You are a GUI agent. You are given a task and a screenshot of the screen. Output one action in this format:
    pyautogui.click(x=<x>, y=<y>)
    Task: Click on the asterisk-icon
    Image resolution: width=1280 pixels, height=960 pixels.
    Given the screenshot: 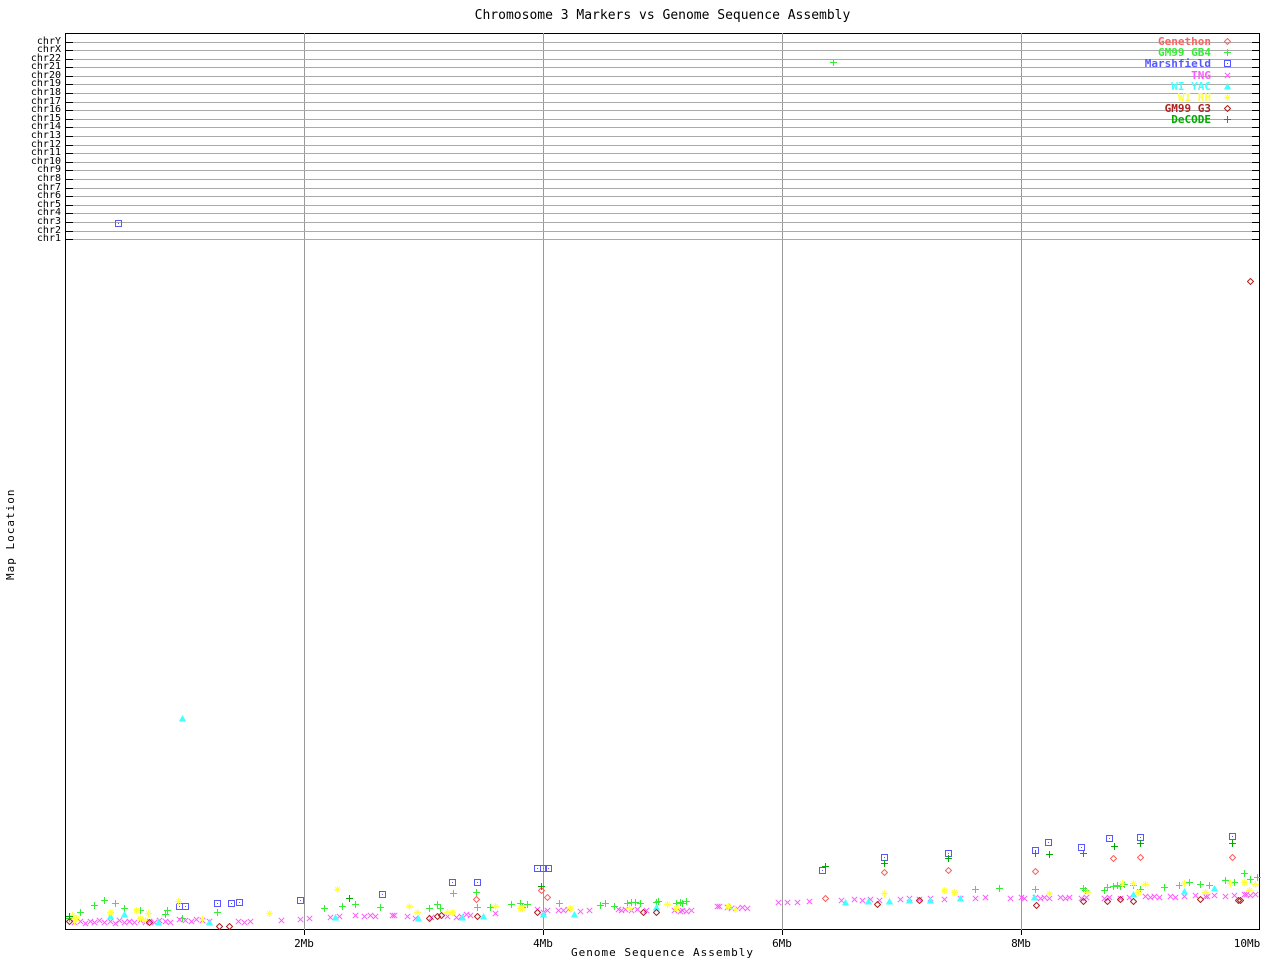 What is the action you would take?
    pyautogui.click(x=1227, y=98)
    